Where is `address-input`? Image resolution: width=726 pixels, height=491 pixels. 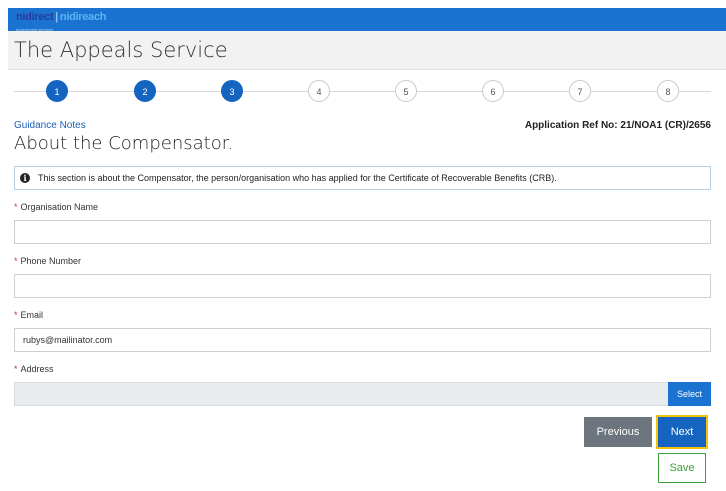 address-input is located at coordinates (341, 394).